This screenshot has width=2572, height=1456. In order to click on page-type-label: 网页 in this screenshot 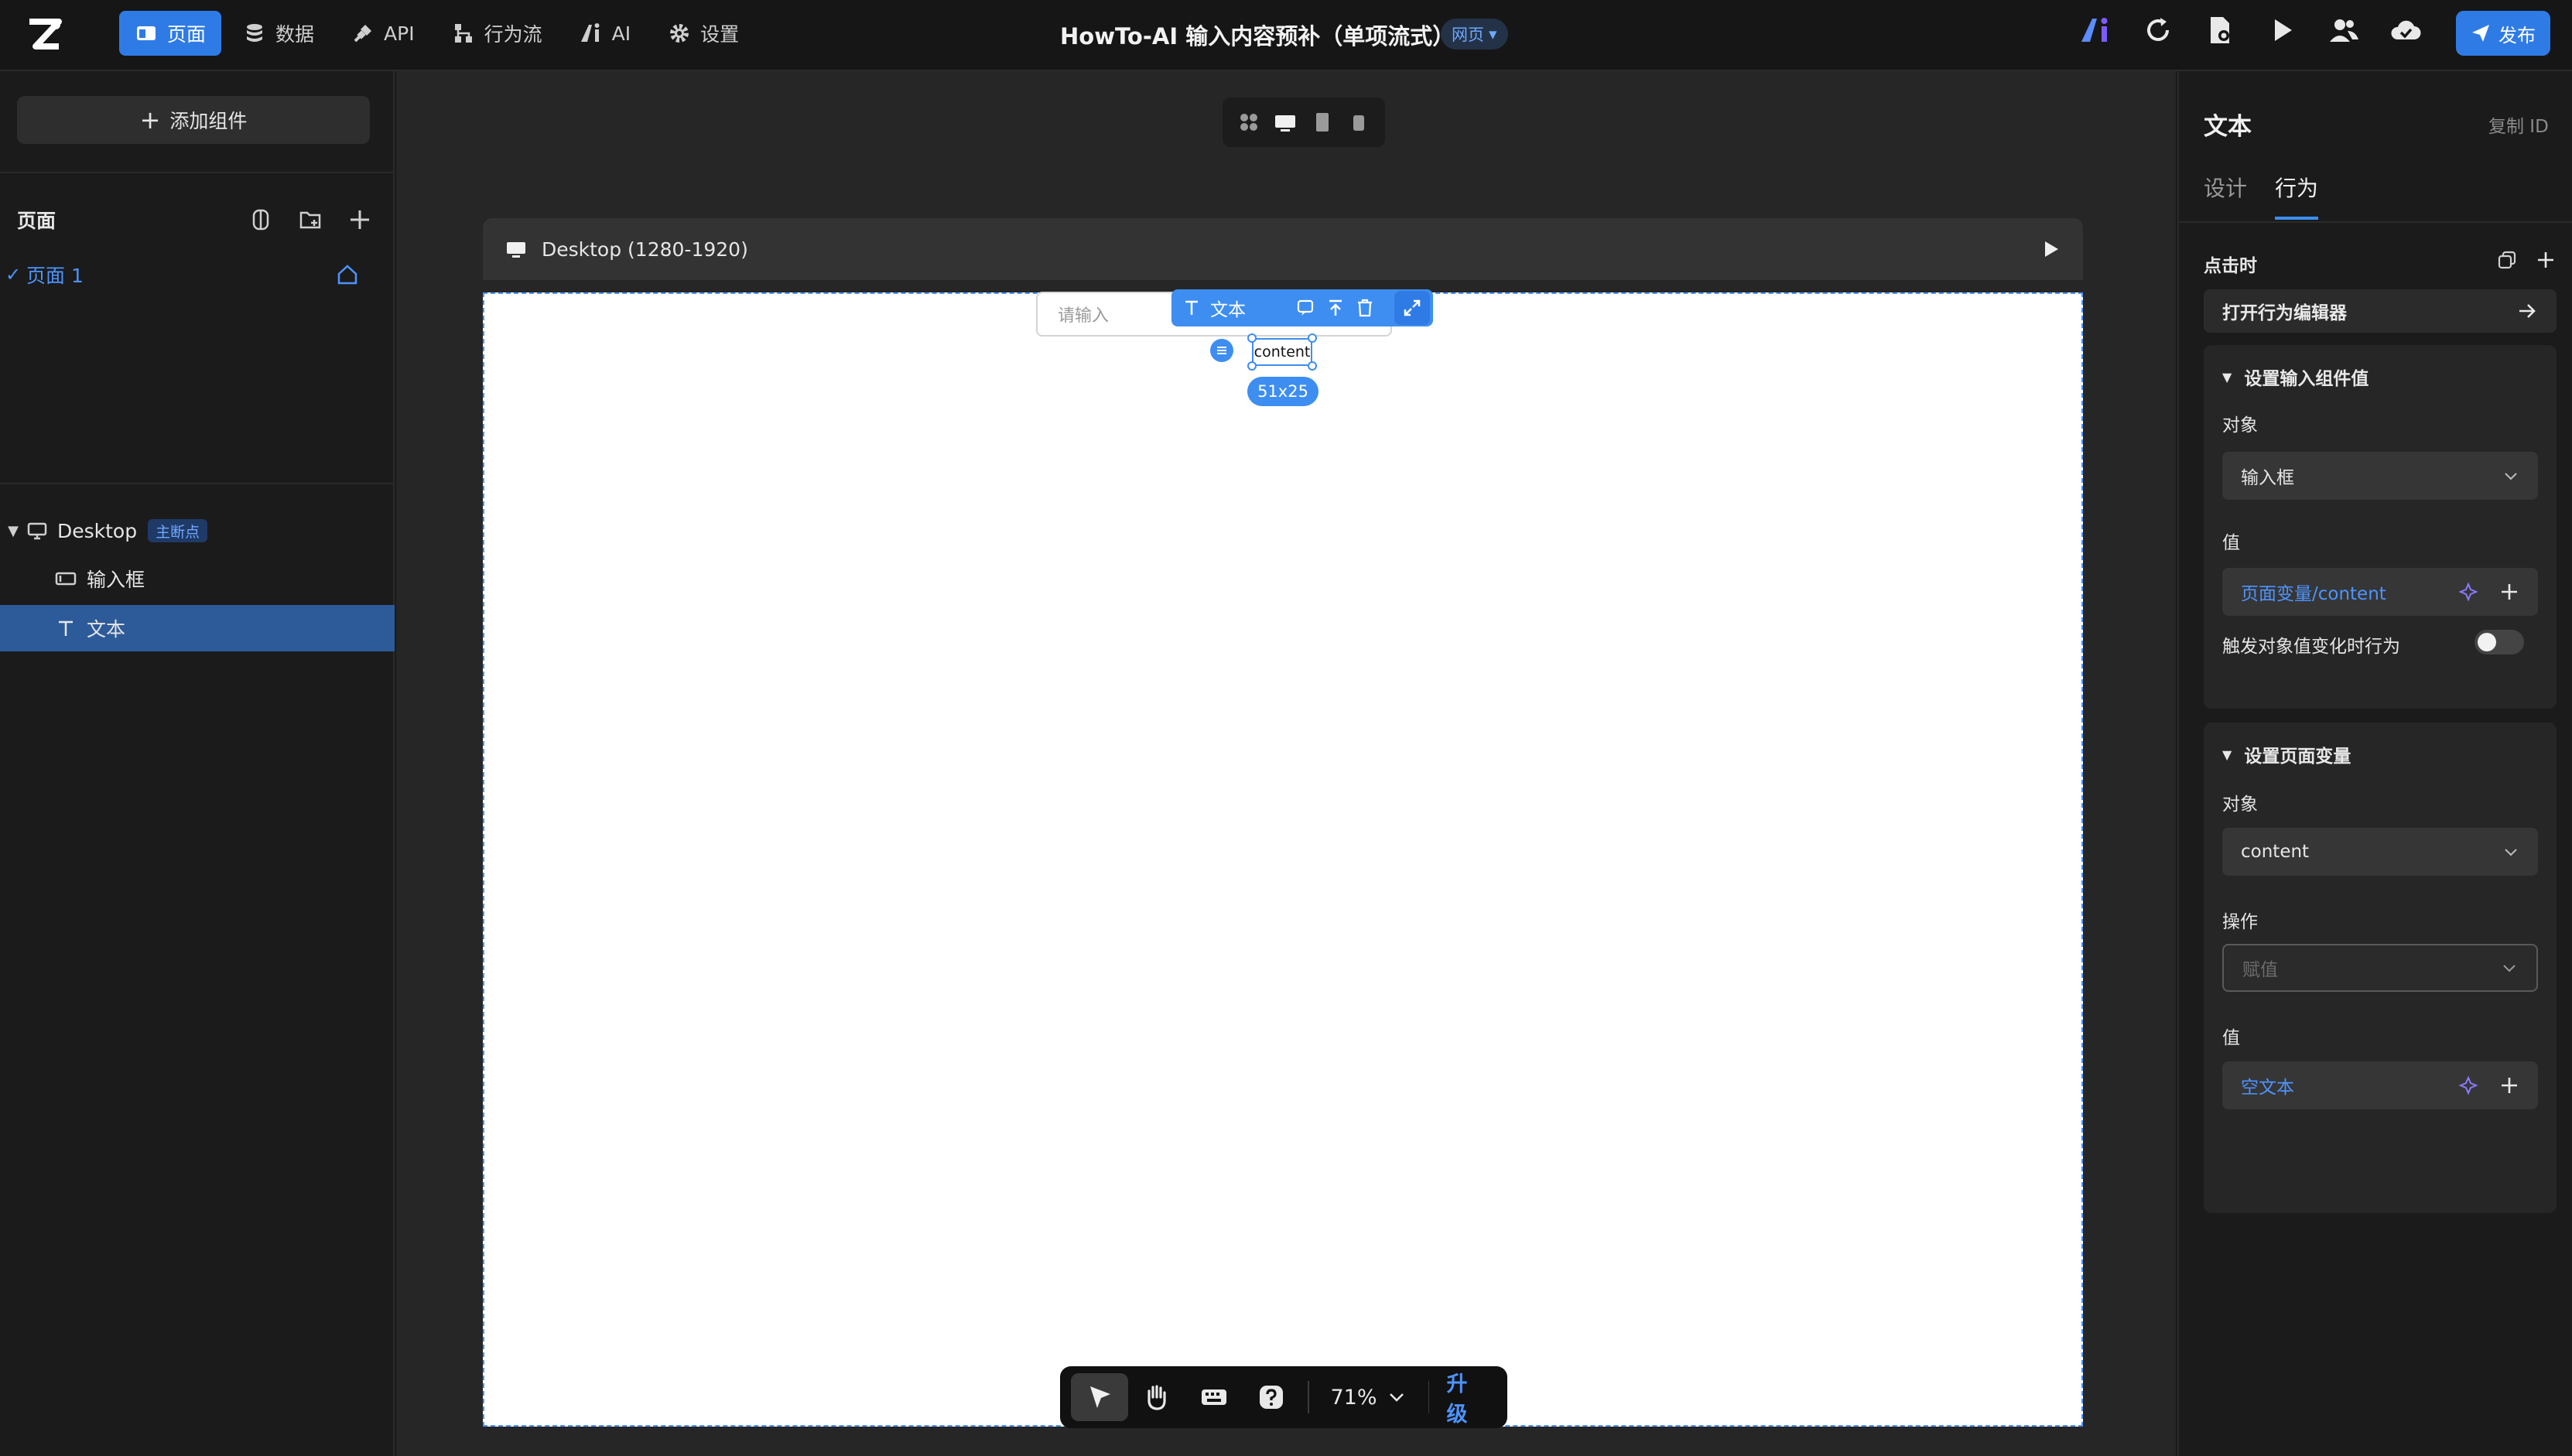, I will do `click(1468, 35)`.